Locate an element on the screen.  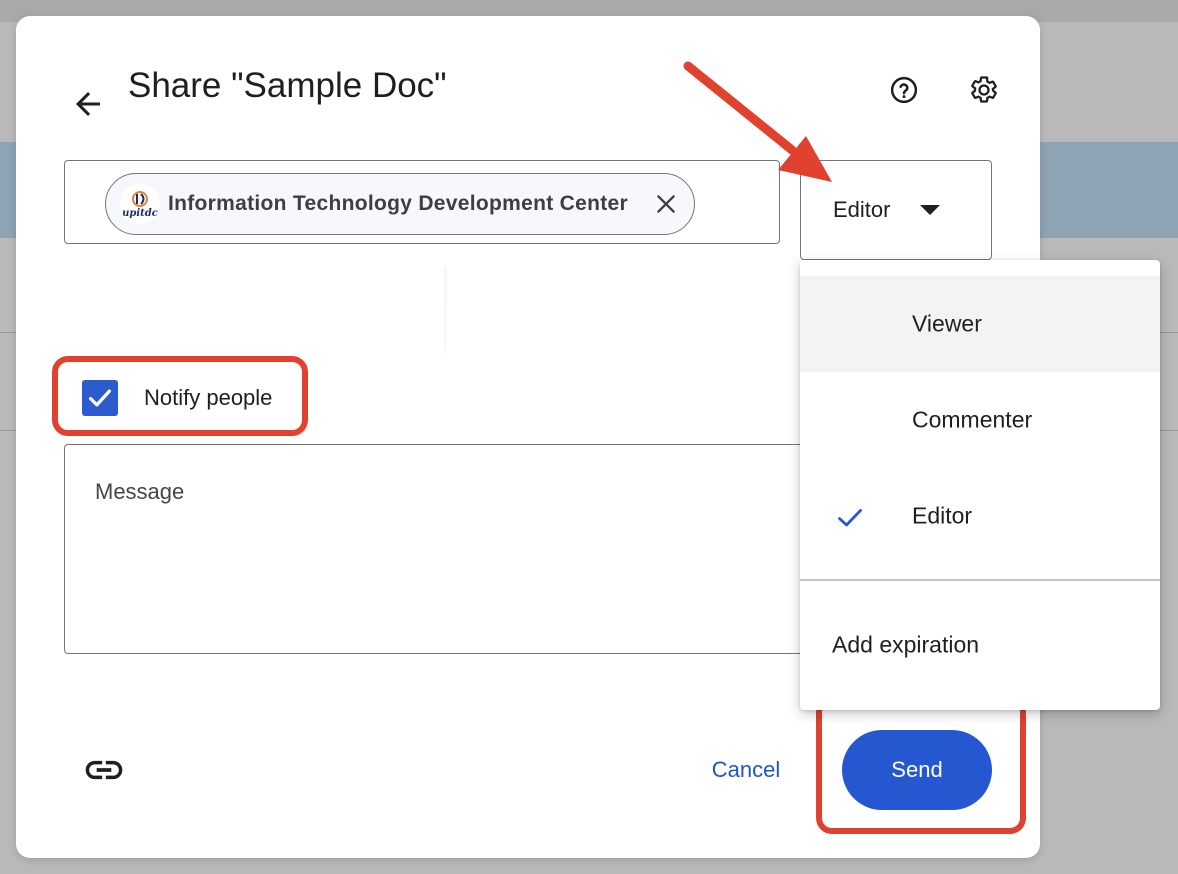
svg-text: upitdc is located at coordinates (140, 213).